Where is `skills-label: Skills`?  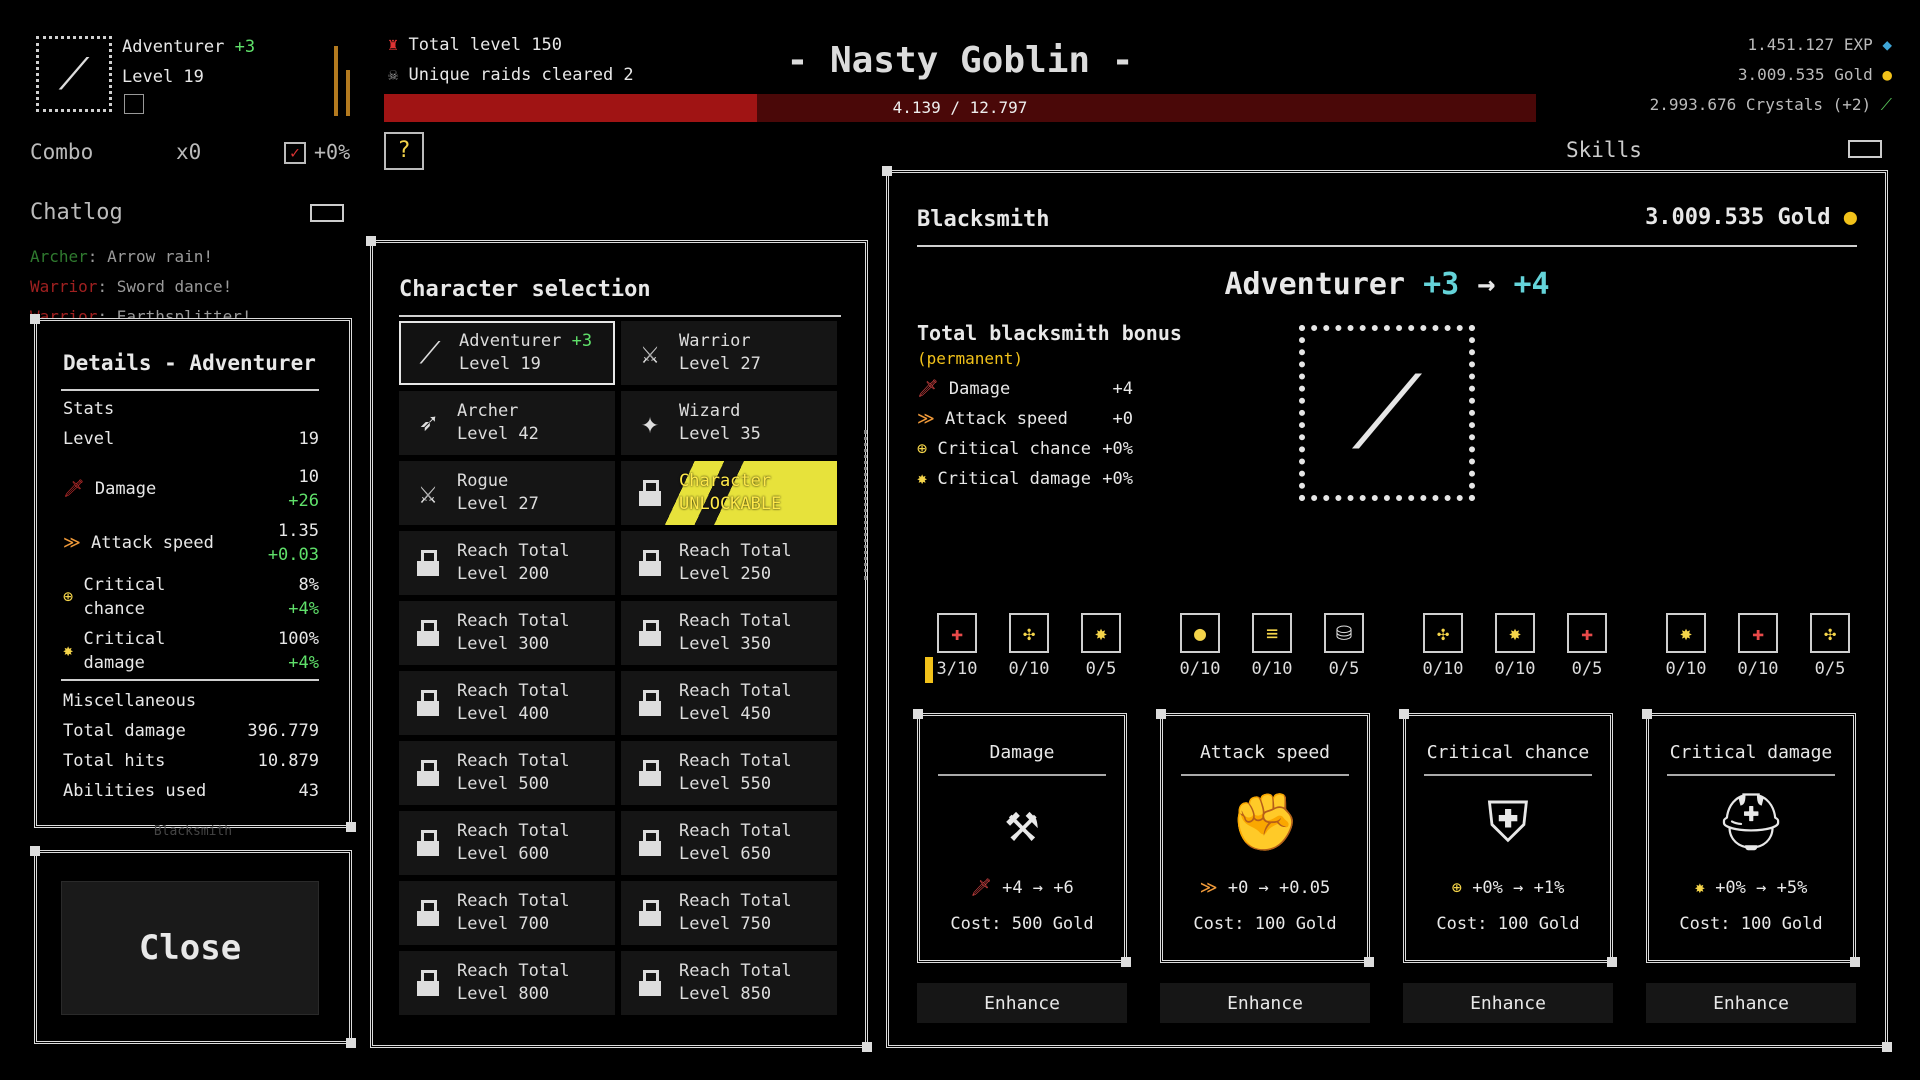
skills-label: Skills is located at coordinates (1604, 150).